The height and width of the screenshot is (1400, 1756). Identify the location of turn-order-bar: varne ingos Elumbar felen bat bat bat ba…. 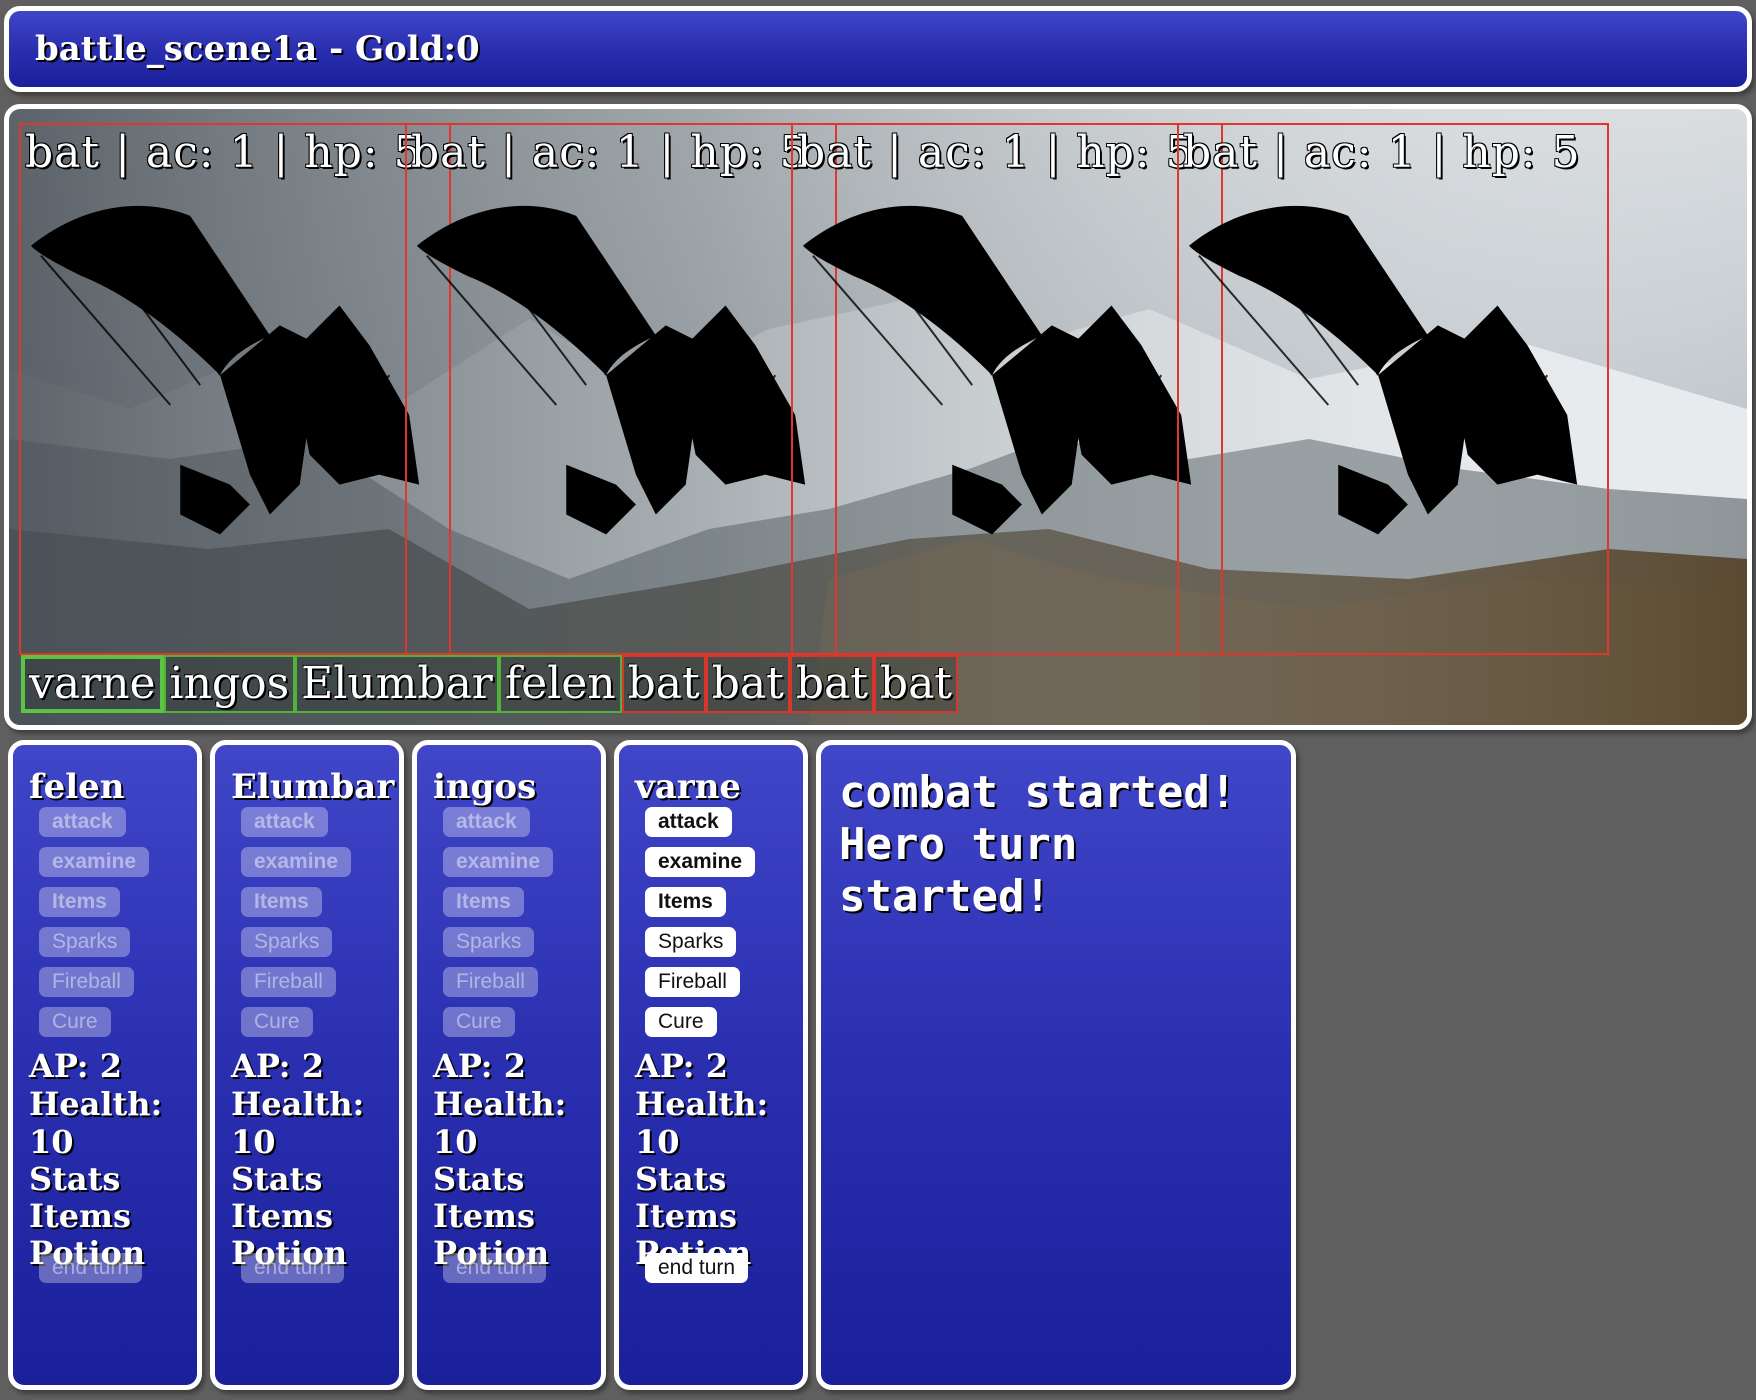
(489, 684).